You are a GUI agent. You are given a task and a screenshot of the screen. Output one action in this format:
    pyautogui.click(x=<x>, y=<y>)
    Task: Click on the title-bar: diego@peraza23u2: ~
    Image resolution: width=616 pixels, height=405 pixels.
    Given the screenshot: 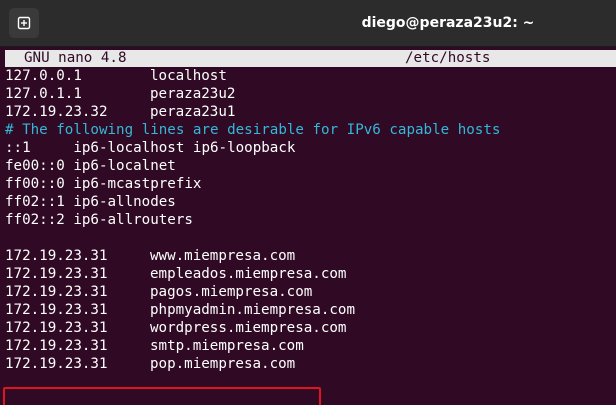 What is the action you would take?
    pyautogui.click(x=308, y=23)
    